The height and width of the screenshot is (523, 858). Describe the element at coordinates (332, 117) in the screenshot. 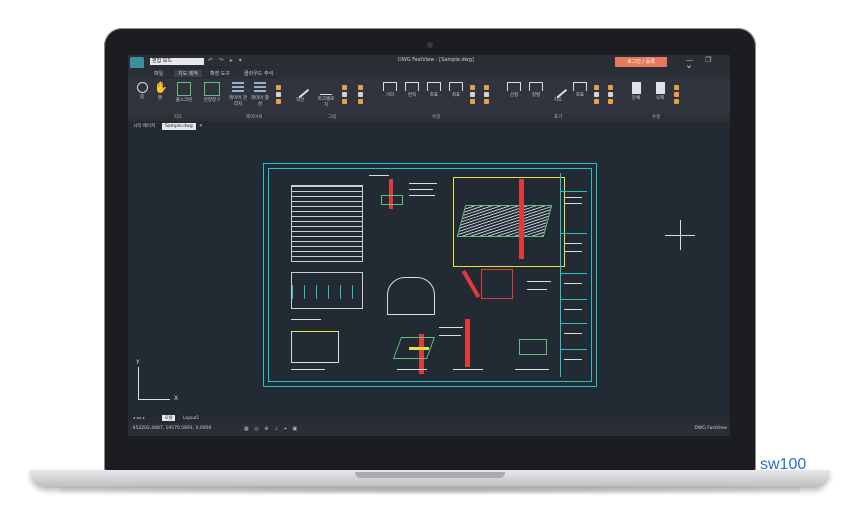

I see `group-label-draw: 그림` at that location.